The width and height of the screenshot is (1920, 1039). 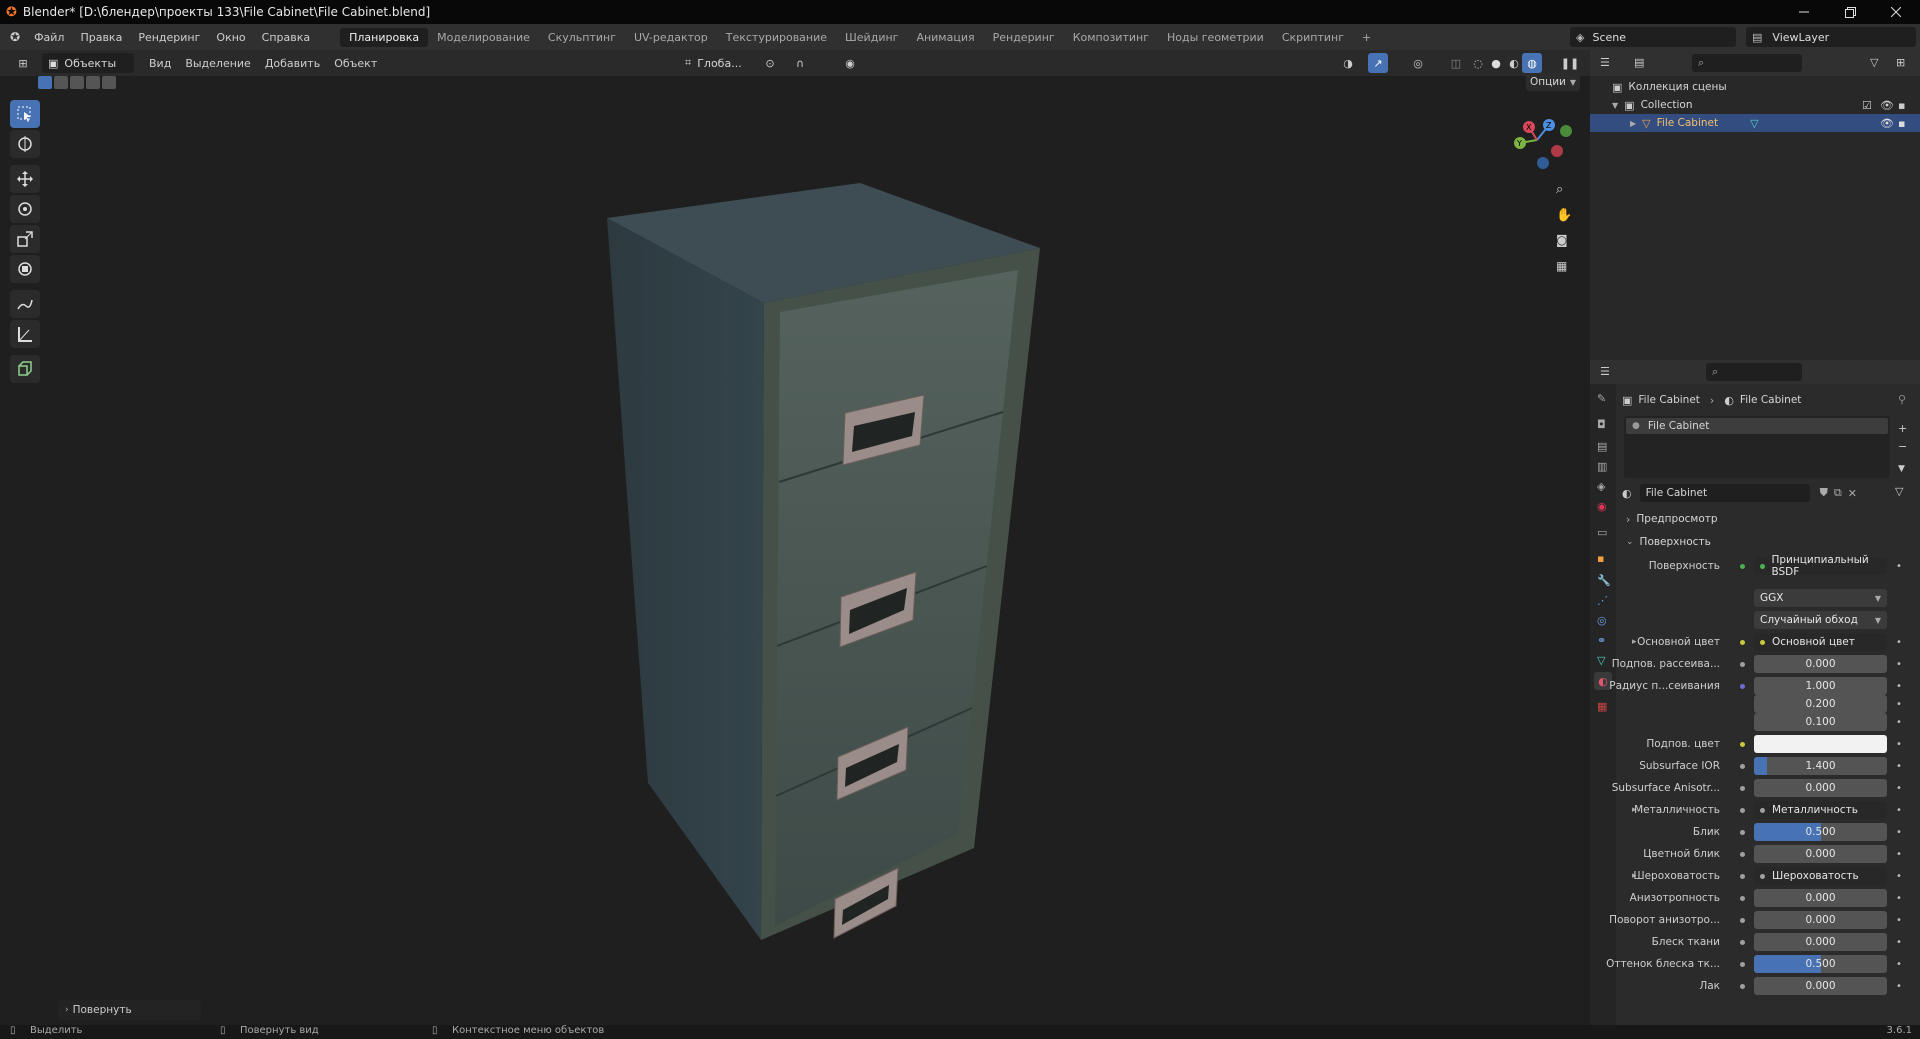 What do you see at coordinates (169, 37) in the screenshot?
I see `menu-render: Рендеринг` at bounding box center [169, 37].